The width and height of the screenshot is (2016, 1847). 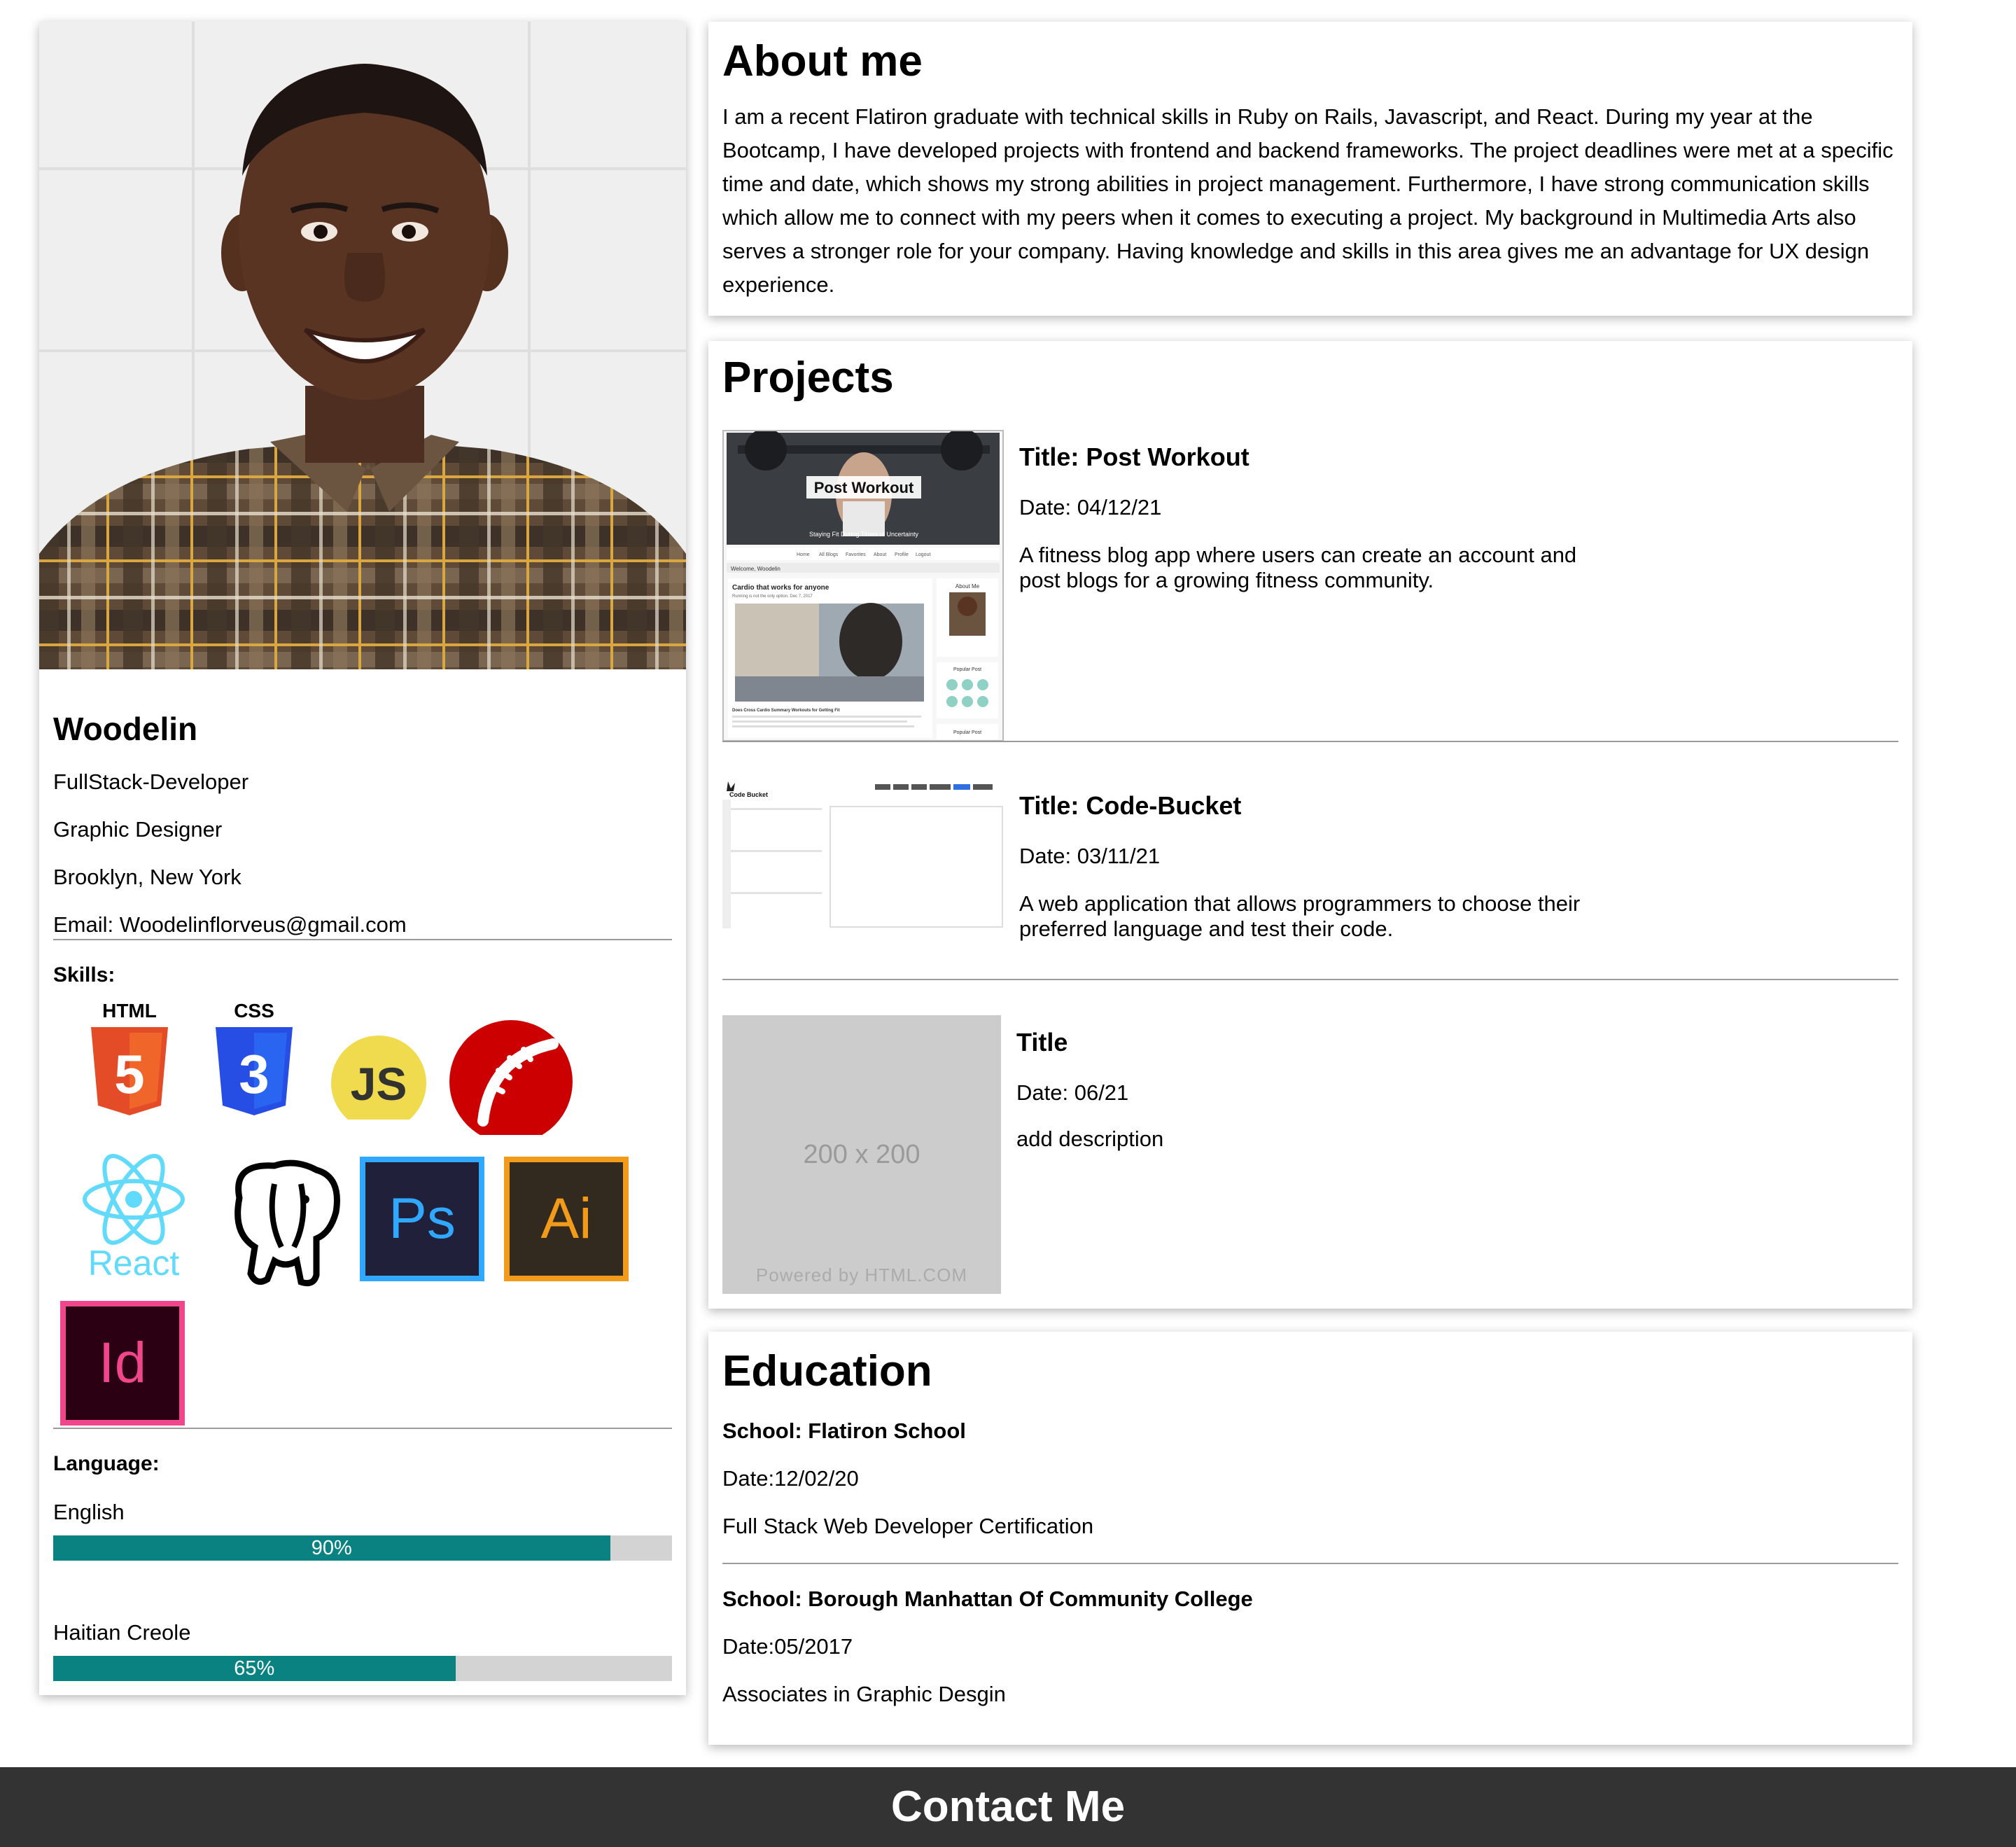 I want to click on html5-icon: HTML 5, so click(x=129, y=1057).